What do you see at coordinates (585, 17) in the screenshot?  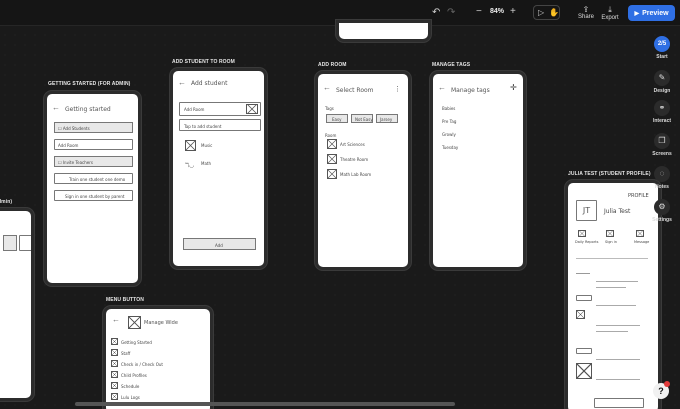 I see `share-label: Share` at bounding box center [585, 17].